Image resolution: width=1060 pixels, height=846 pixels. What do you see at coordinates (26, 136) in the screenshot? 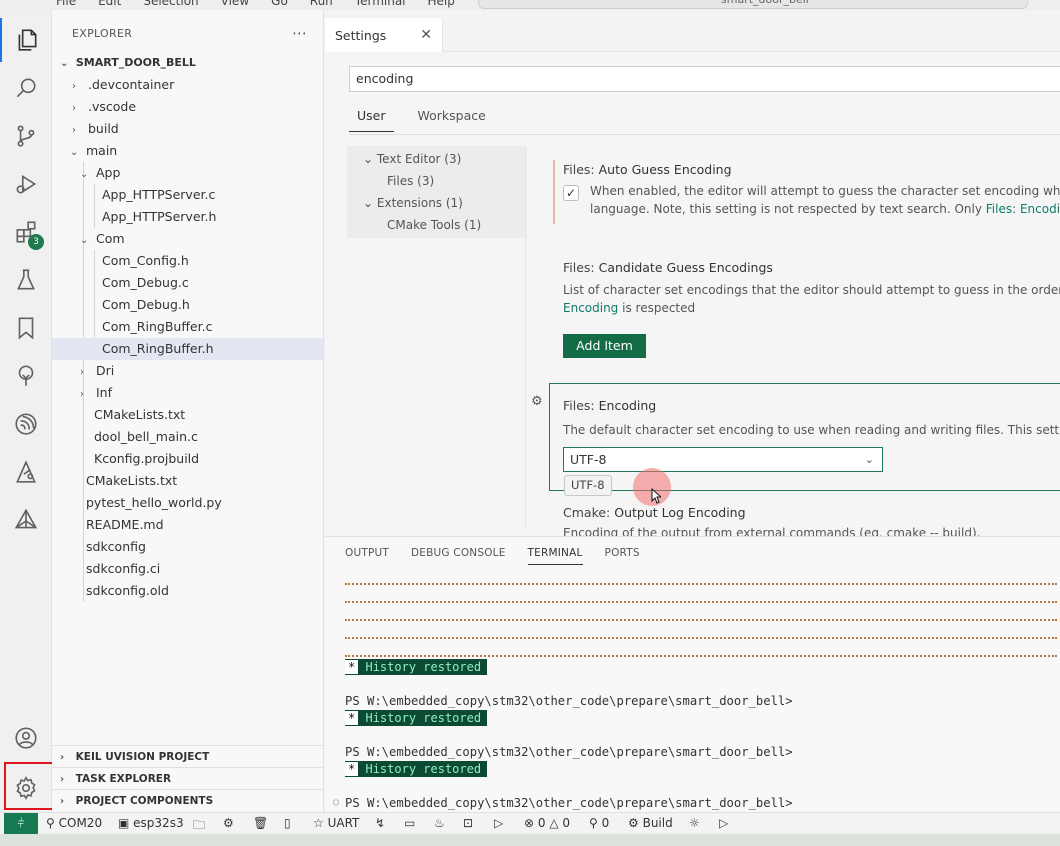
I see `source-control-icon` at bounding box center [26, 136].